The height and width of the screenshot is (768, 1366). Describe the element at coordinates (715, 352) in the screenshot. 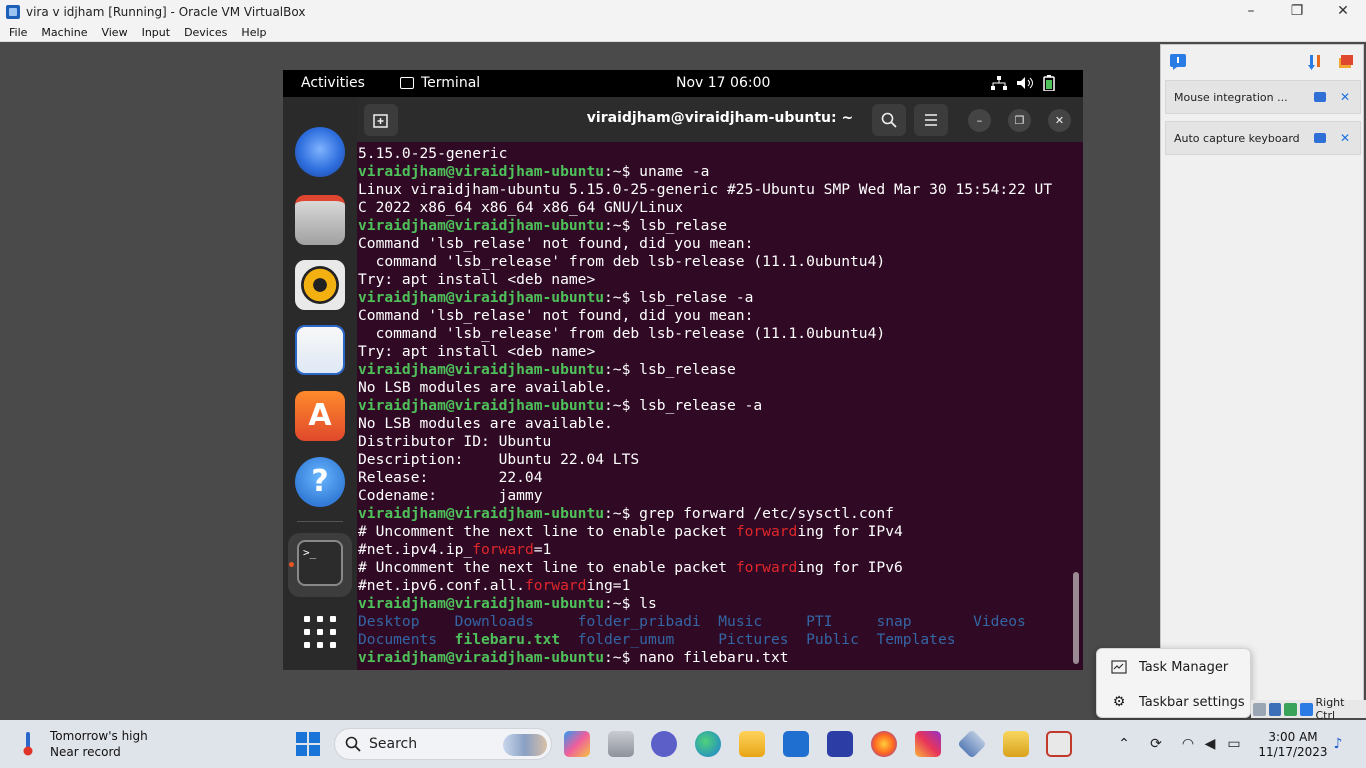

I see `terminal-line: Try: apt install <deb name>` at that location.